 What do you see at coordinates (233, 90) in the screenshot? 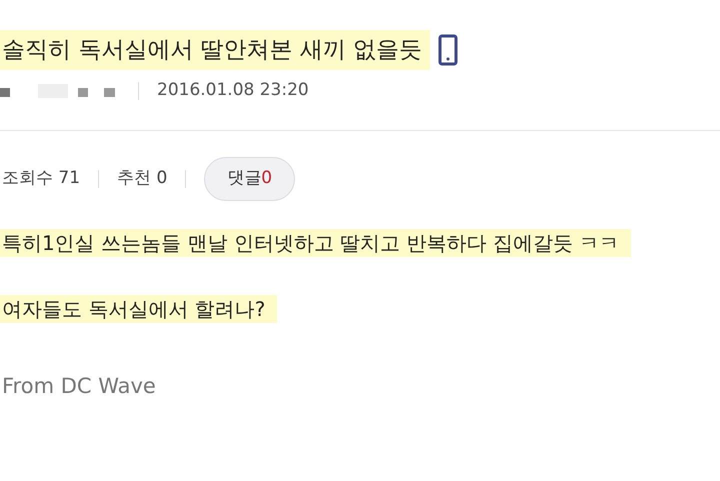
I see `post-date: 2016.01.08 23:20` at bounding box center [233, 90].